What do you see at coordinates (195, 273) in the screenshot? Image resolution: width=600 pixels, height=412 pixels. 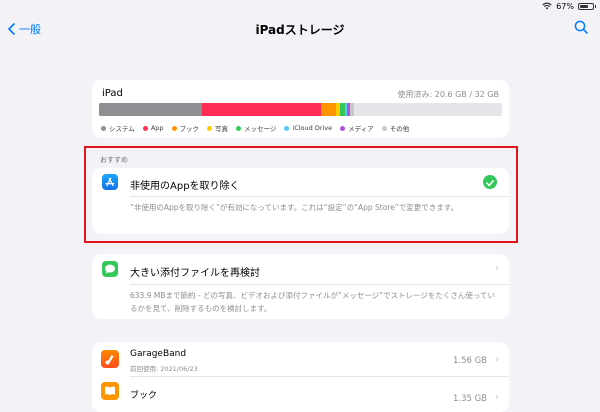 I see `review-attachments-title: 大きい添付ファイルを再検討` at bounding box center [195, 273].